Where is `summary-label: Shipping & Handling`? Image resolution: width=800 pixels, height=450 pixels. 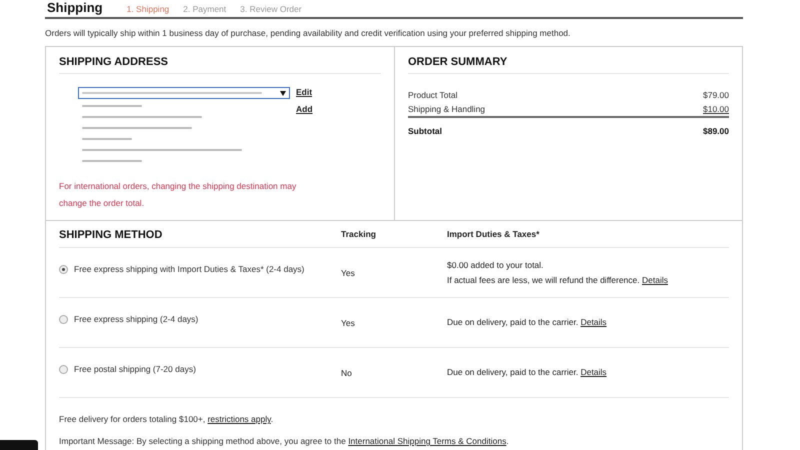
summary-label: Shipping & Handling is located at coordinates (447, 109).